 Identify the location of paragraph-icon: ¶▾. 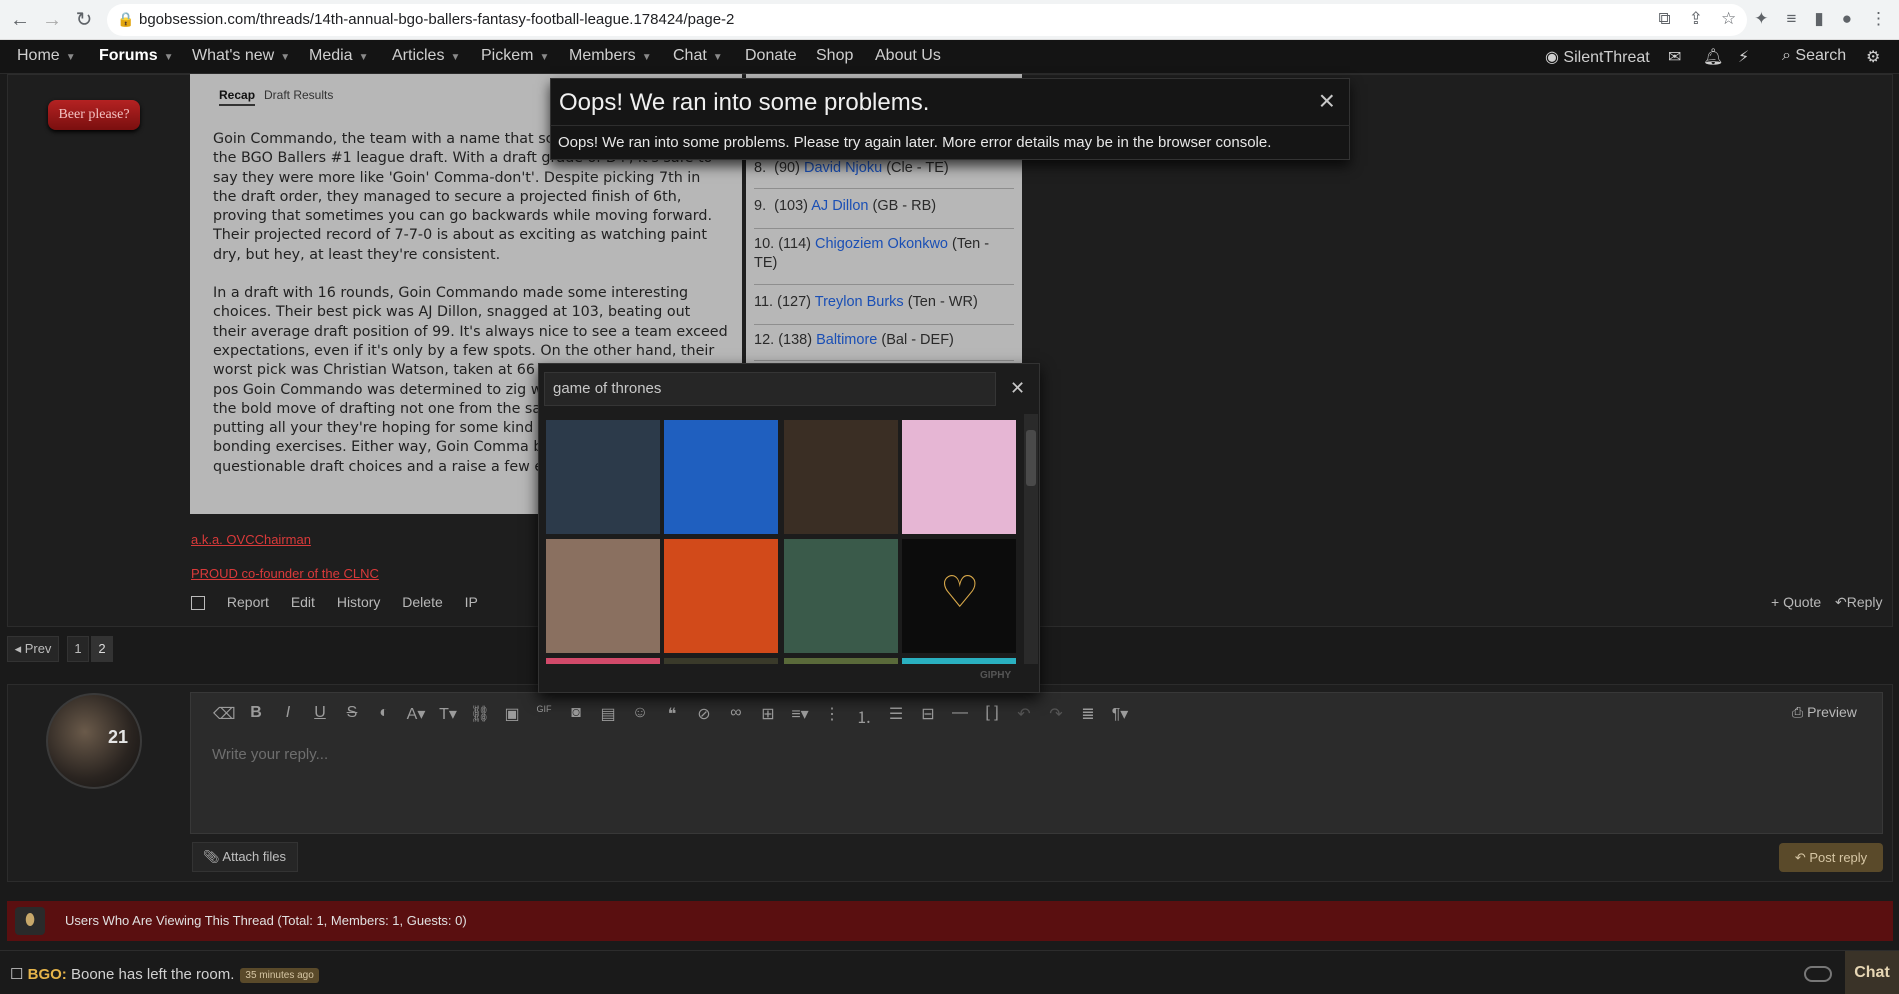
(1120, 716).